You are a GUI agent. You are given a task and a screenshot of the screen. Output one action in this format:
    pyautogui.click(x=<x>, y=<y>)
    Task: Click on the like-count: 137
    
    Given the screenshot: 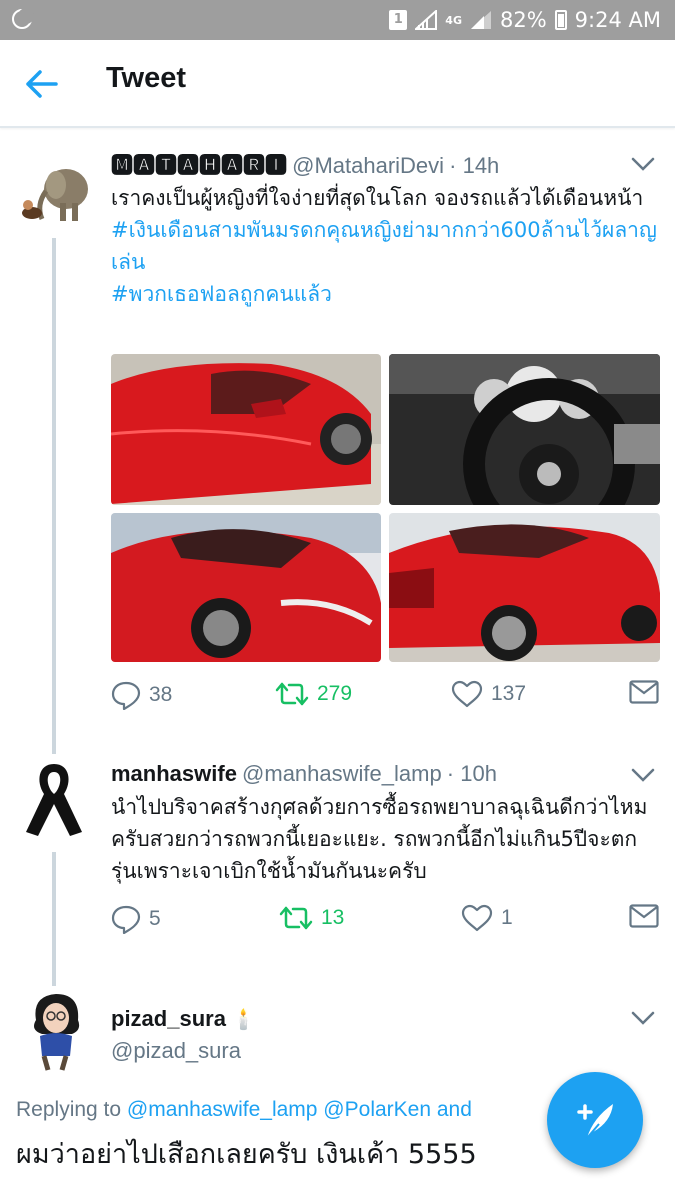 What is the action you would take?
    pyautogui.click(x=509, y=693)
    